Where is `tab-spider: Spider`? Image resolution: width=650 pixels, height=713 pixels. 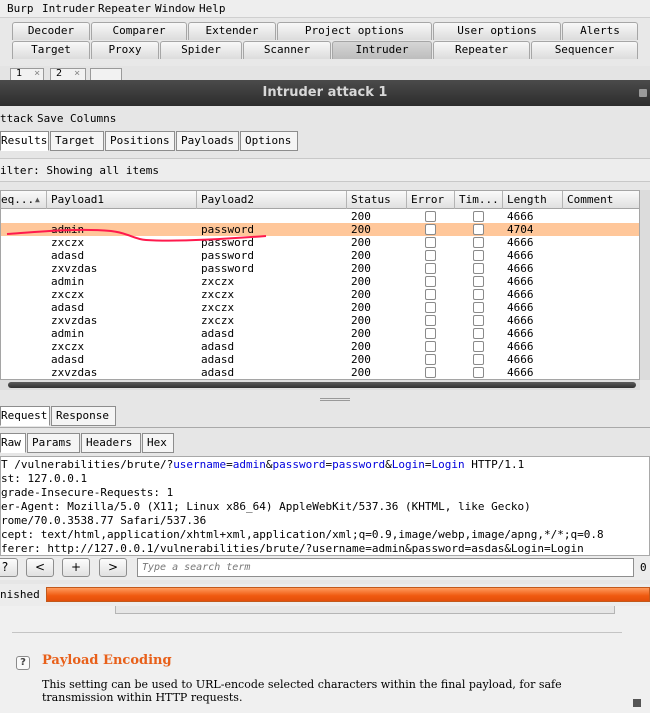 tab-spider: Spider is located at coordinates (201, 50).